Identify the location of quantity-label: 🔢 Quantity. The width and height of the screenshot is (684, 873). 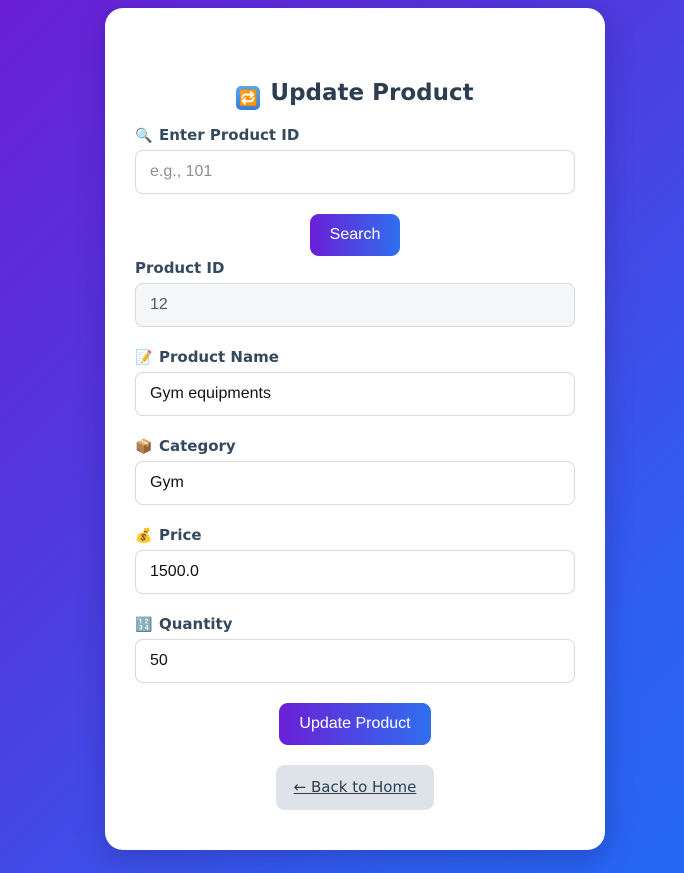
(184, 624).